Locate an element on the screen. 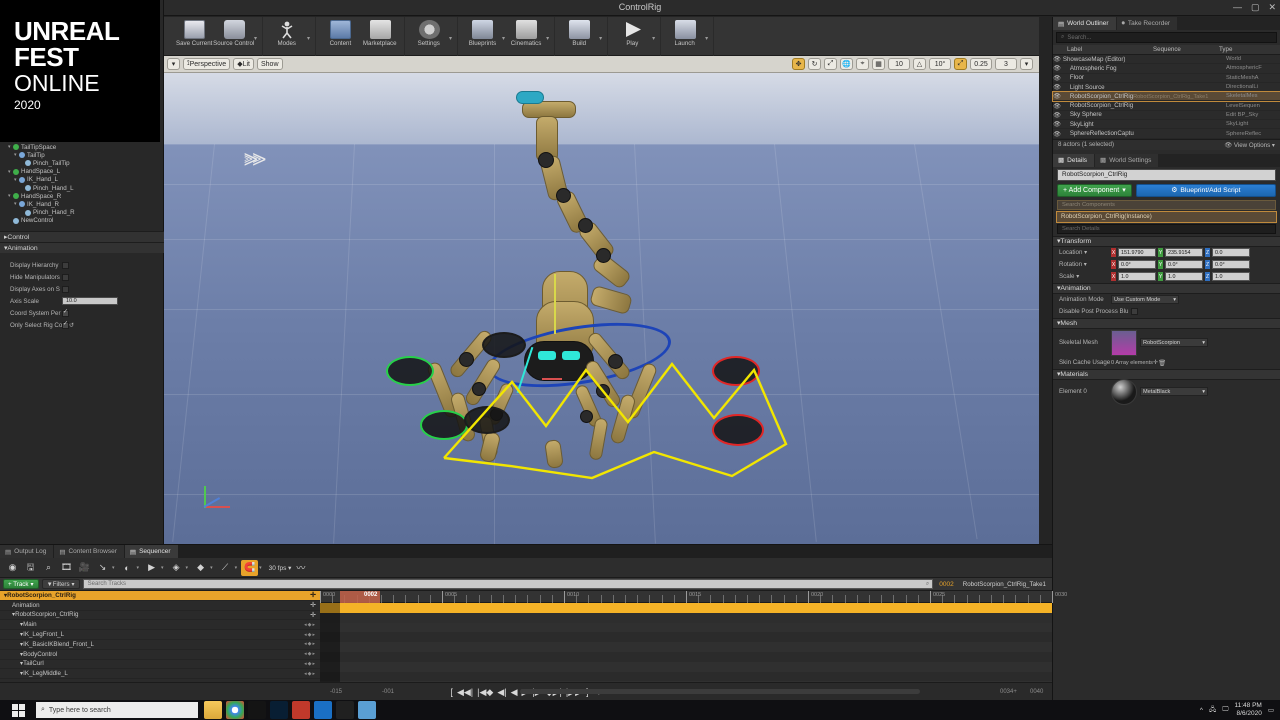 This screenshot has width=1280, height=720. skeletal-mesh-thumbnail is located at coordinates (1124, 342).